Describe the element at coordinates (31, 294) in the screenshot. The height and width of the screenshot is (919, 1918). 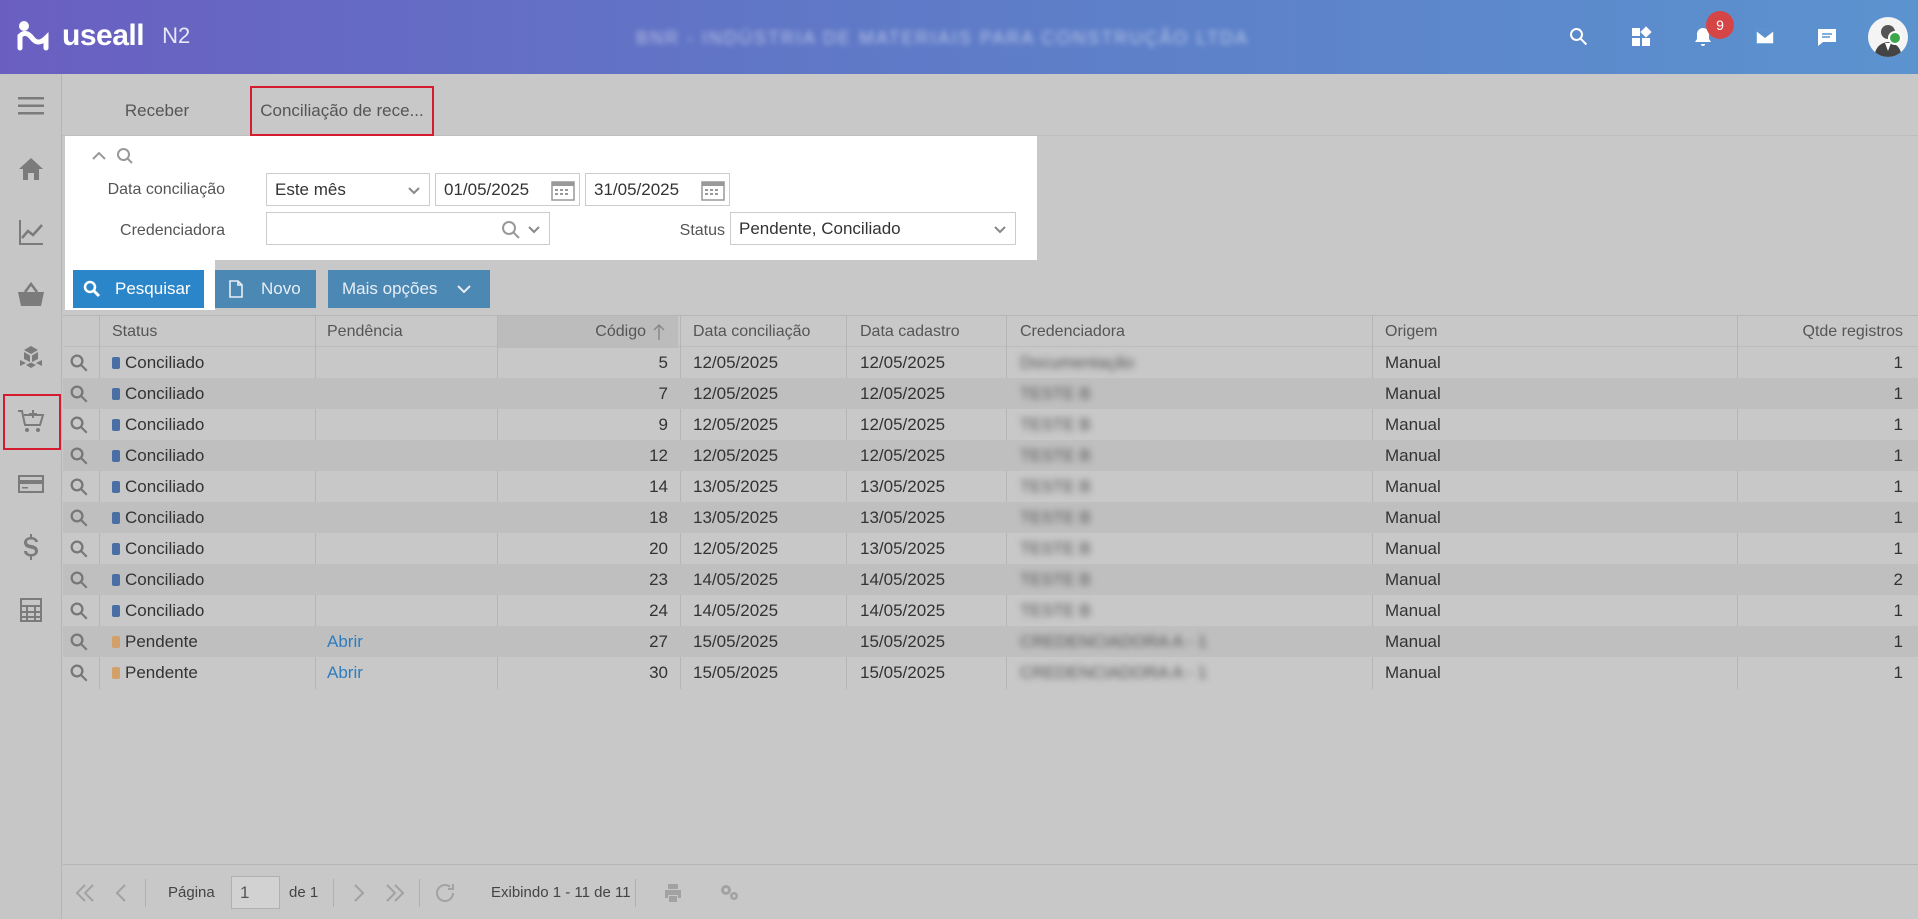
I see `sidebar-item-sales` at that location.